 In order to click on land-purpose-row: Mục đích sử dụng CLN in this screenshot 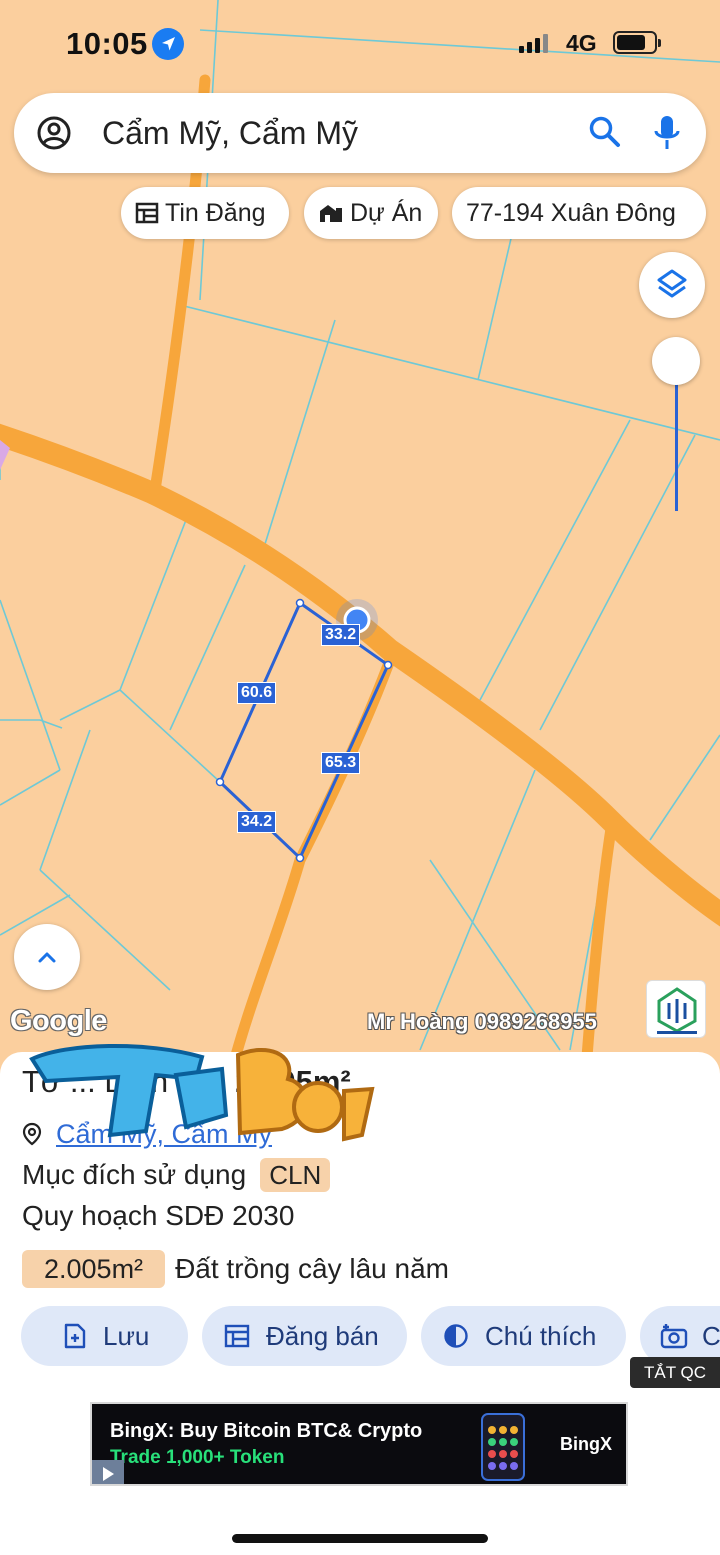, I will do `click(176, 1175)`.